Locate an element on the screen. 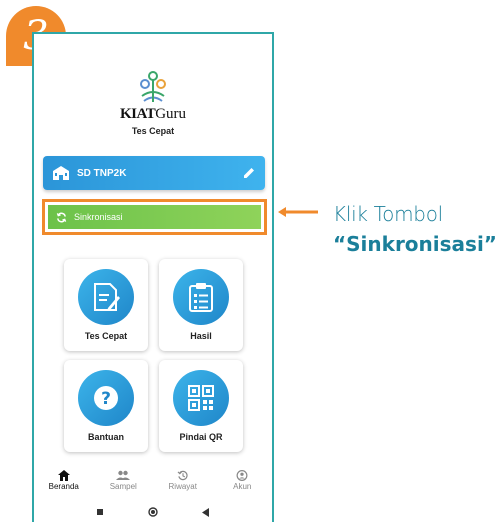  home-circle-icon is located at coordinates (153, 512).